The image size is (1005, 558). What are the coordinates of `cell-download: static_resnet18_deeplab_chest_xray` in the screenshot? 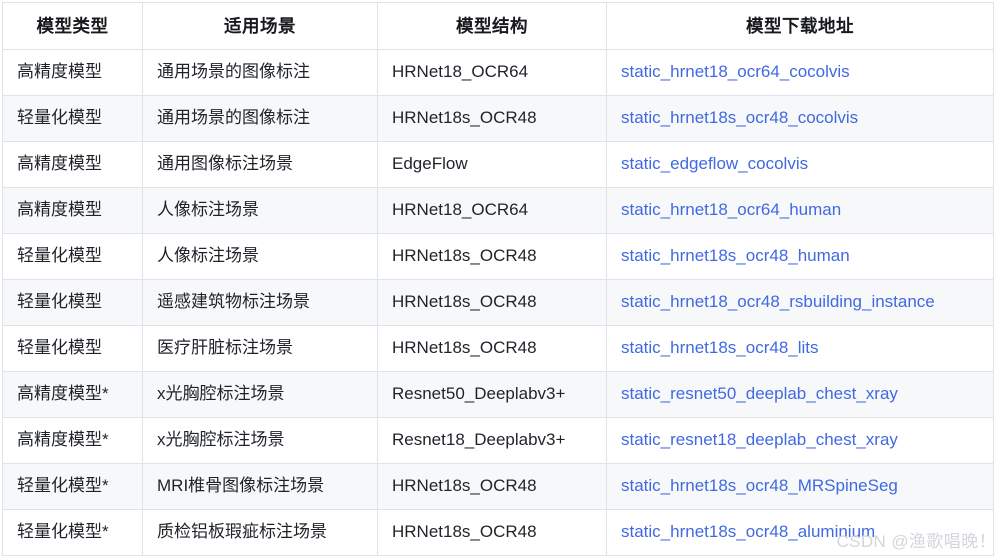 It's located at (800, 440).